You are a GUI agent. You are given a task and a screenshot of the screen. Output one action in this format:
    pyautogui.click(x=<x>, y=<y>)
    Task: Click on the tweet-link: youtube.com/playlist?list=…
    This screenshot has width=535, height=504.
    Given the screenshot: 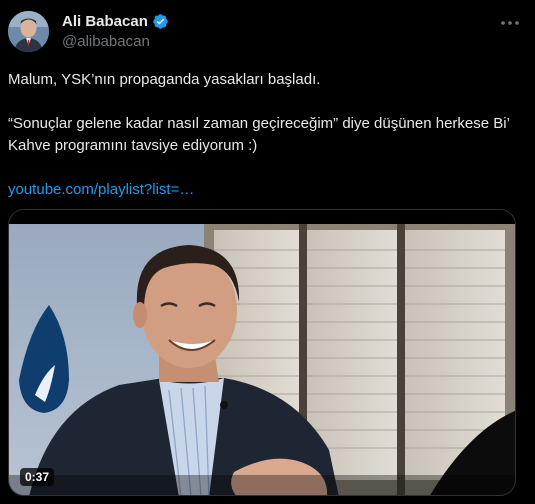 What is the action you would take?
    pyautogui.click(x=101, y=189)
    